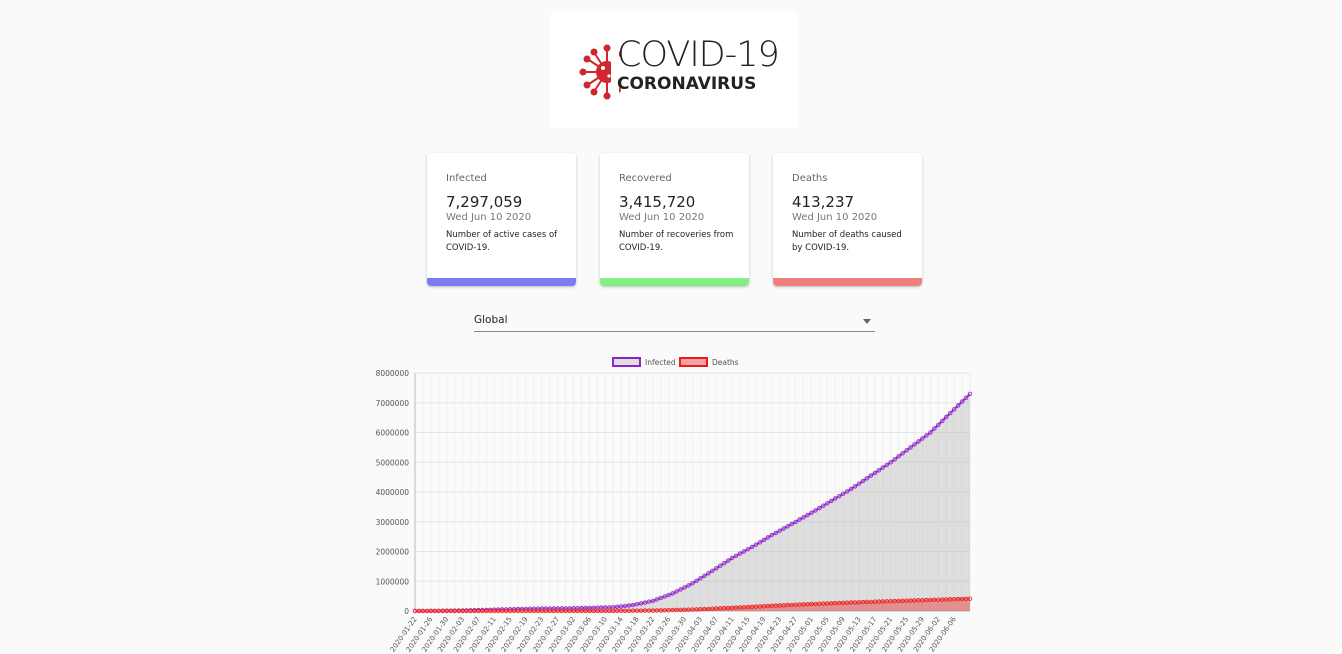 The width and height of the screenshot is (1342, 654). Describe the element at coordinates (657, 202) in the screenshot. I see `card-value: 3,415,720` at that location.